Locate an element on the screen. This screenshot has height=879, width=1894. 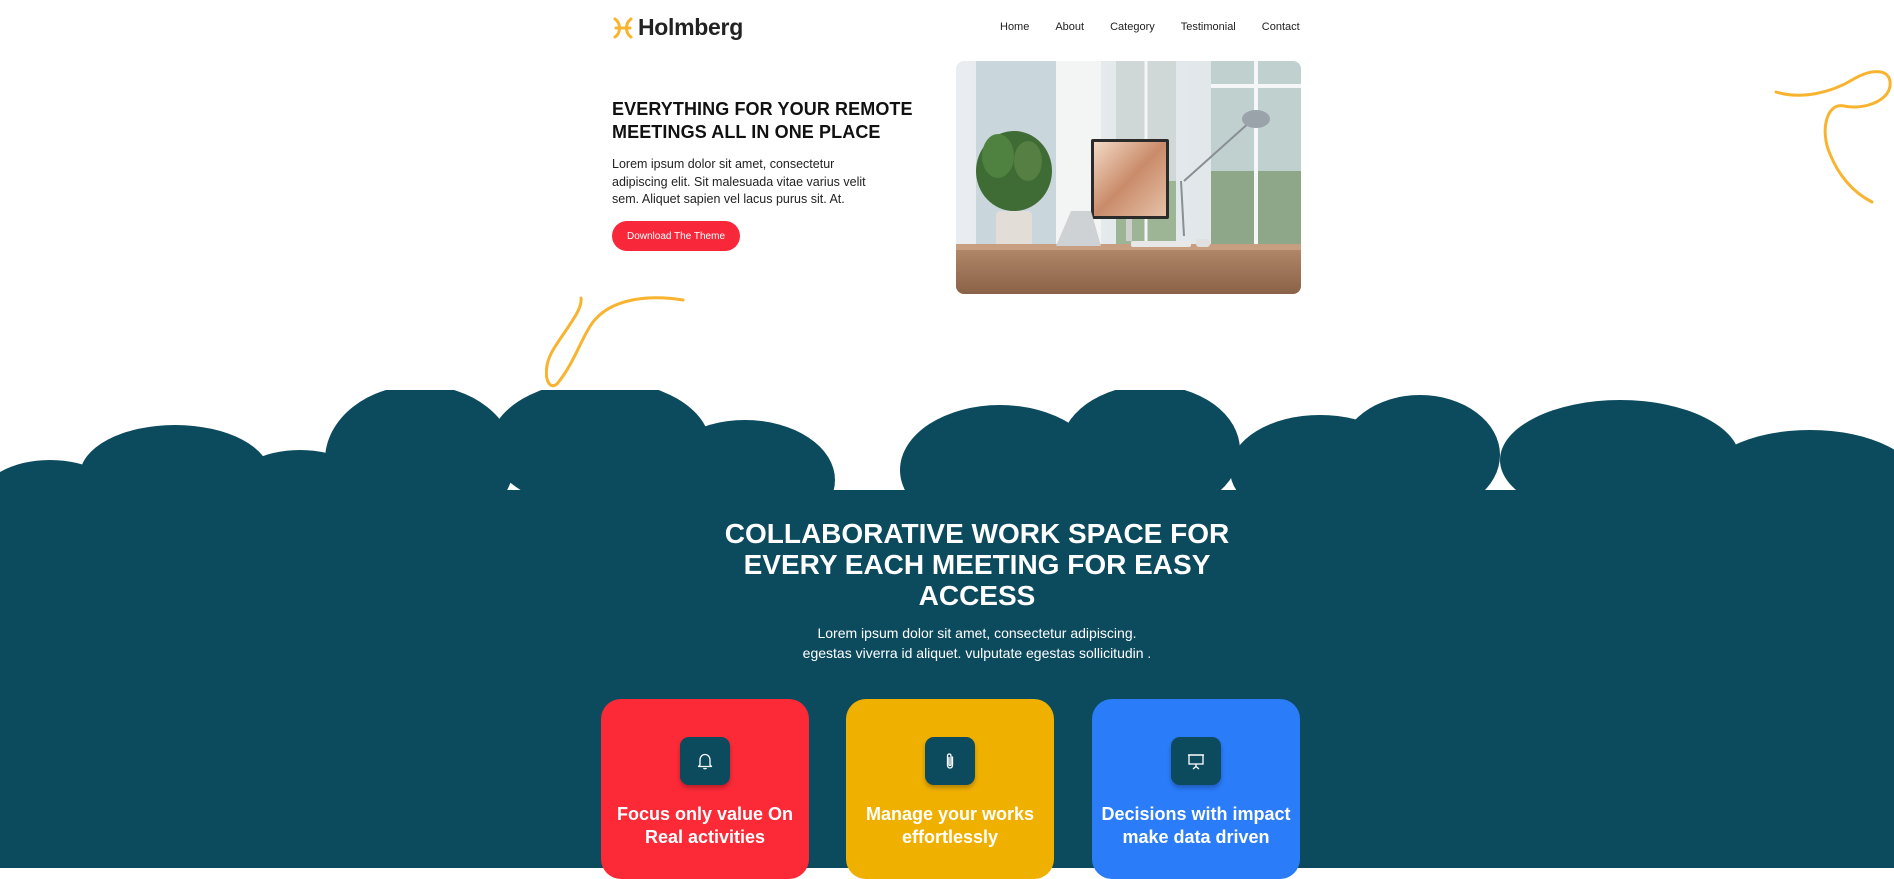
nav-home: Home is located at coordinates (1014, 27).